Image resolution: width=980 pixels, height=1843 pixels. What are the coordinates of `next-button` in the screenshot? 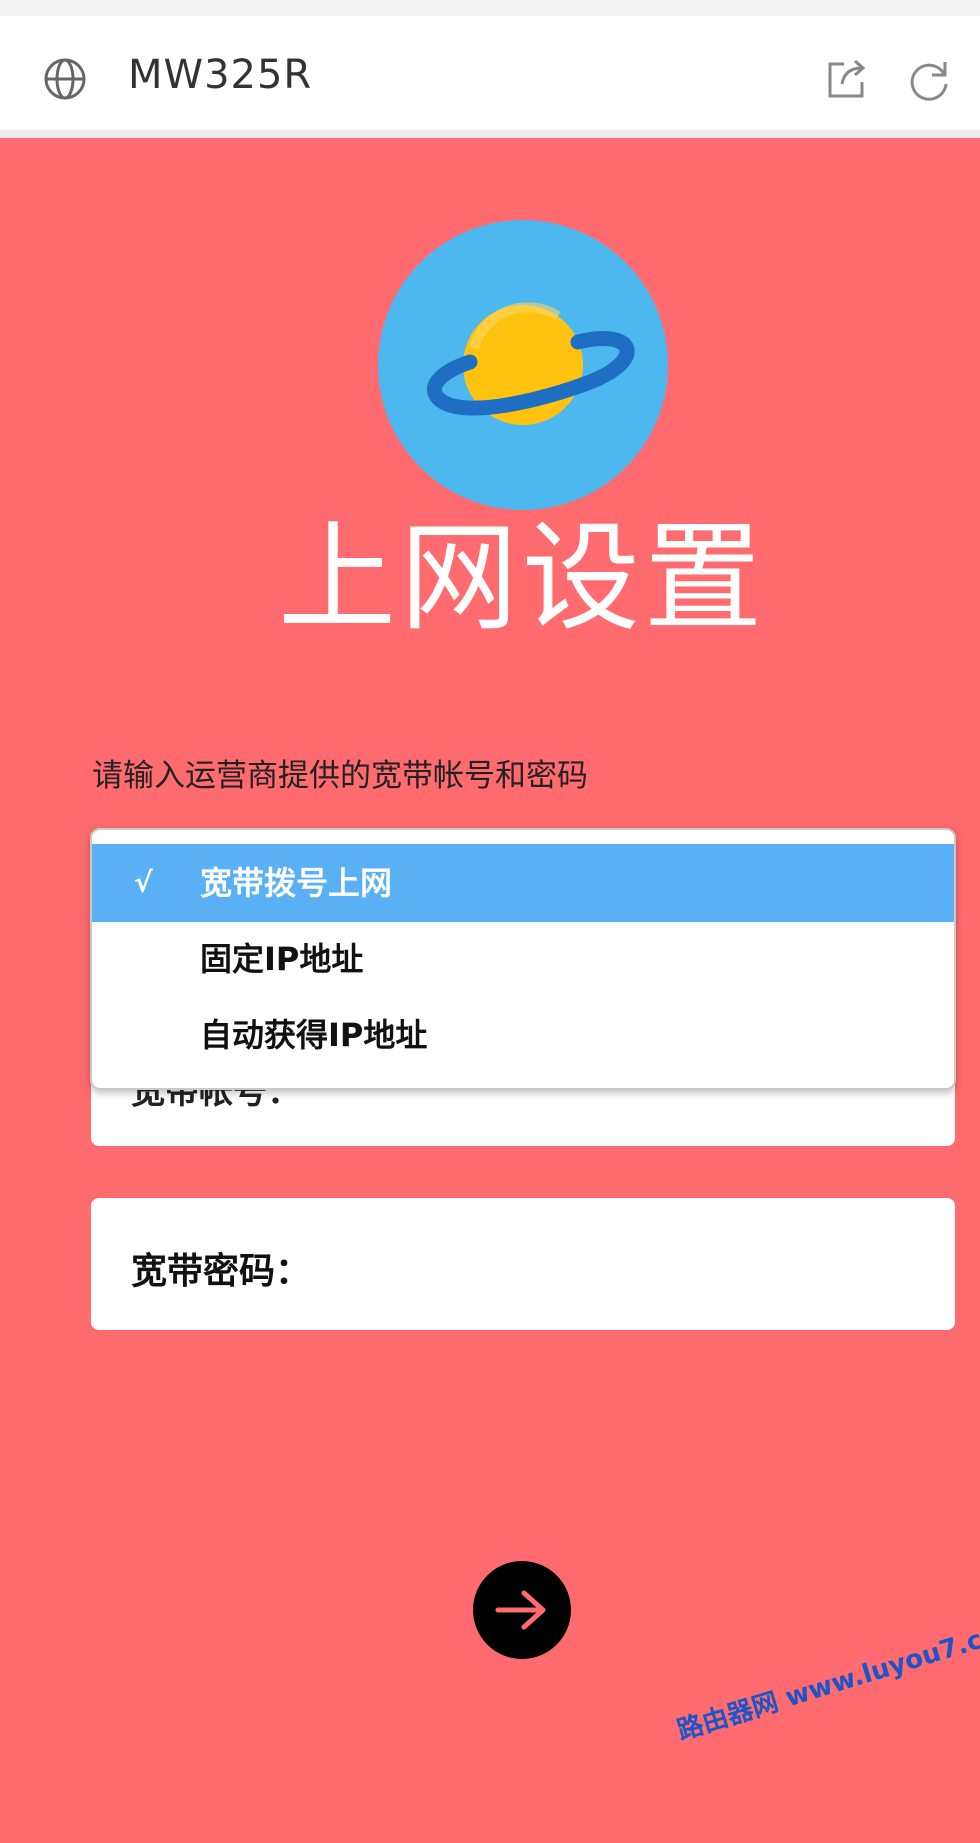 It's located at (522, 1610).